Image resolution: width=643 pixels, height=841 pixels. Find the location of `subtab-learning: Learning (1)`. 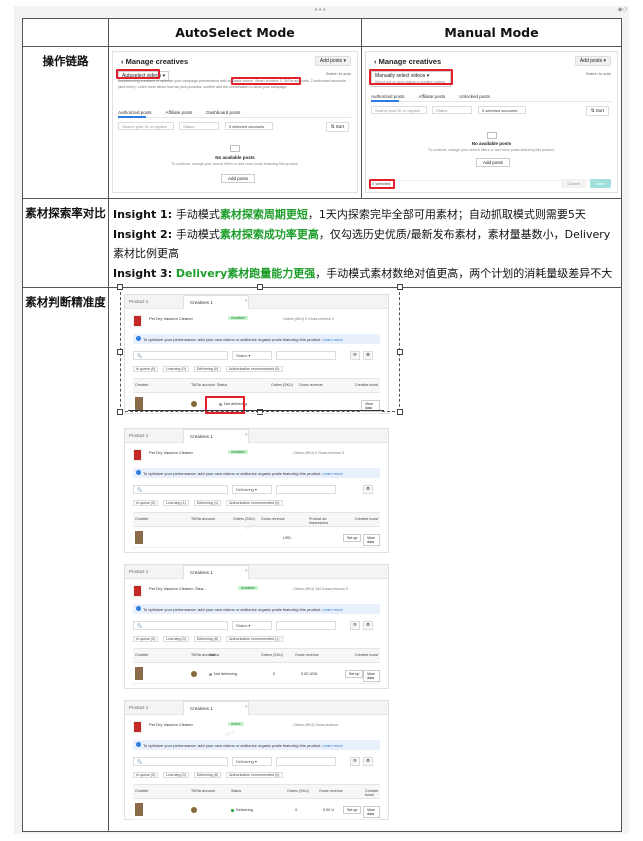

subtab-learning: Learning (1) is located at coordinates (176, 503).